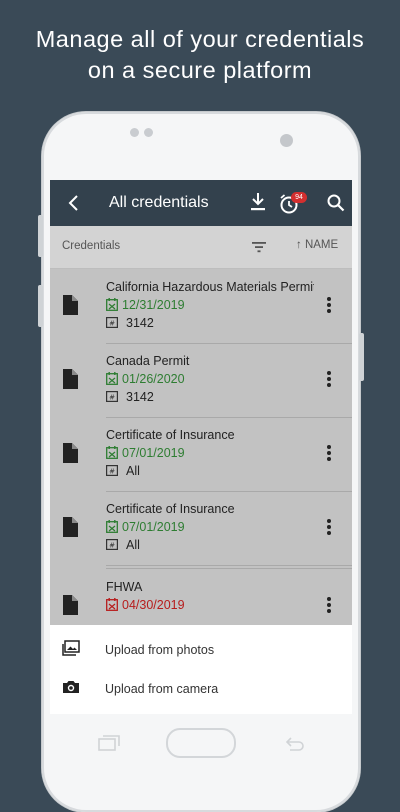  I want to click on front-camera, so click(286, 140).